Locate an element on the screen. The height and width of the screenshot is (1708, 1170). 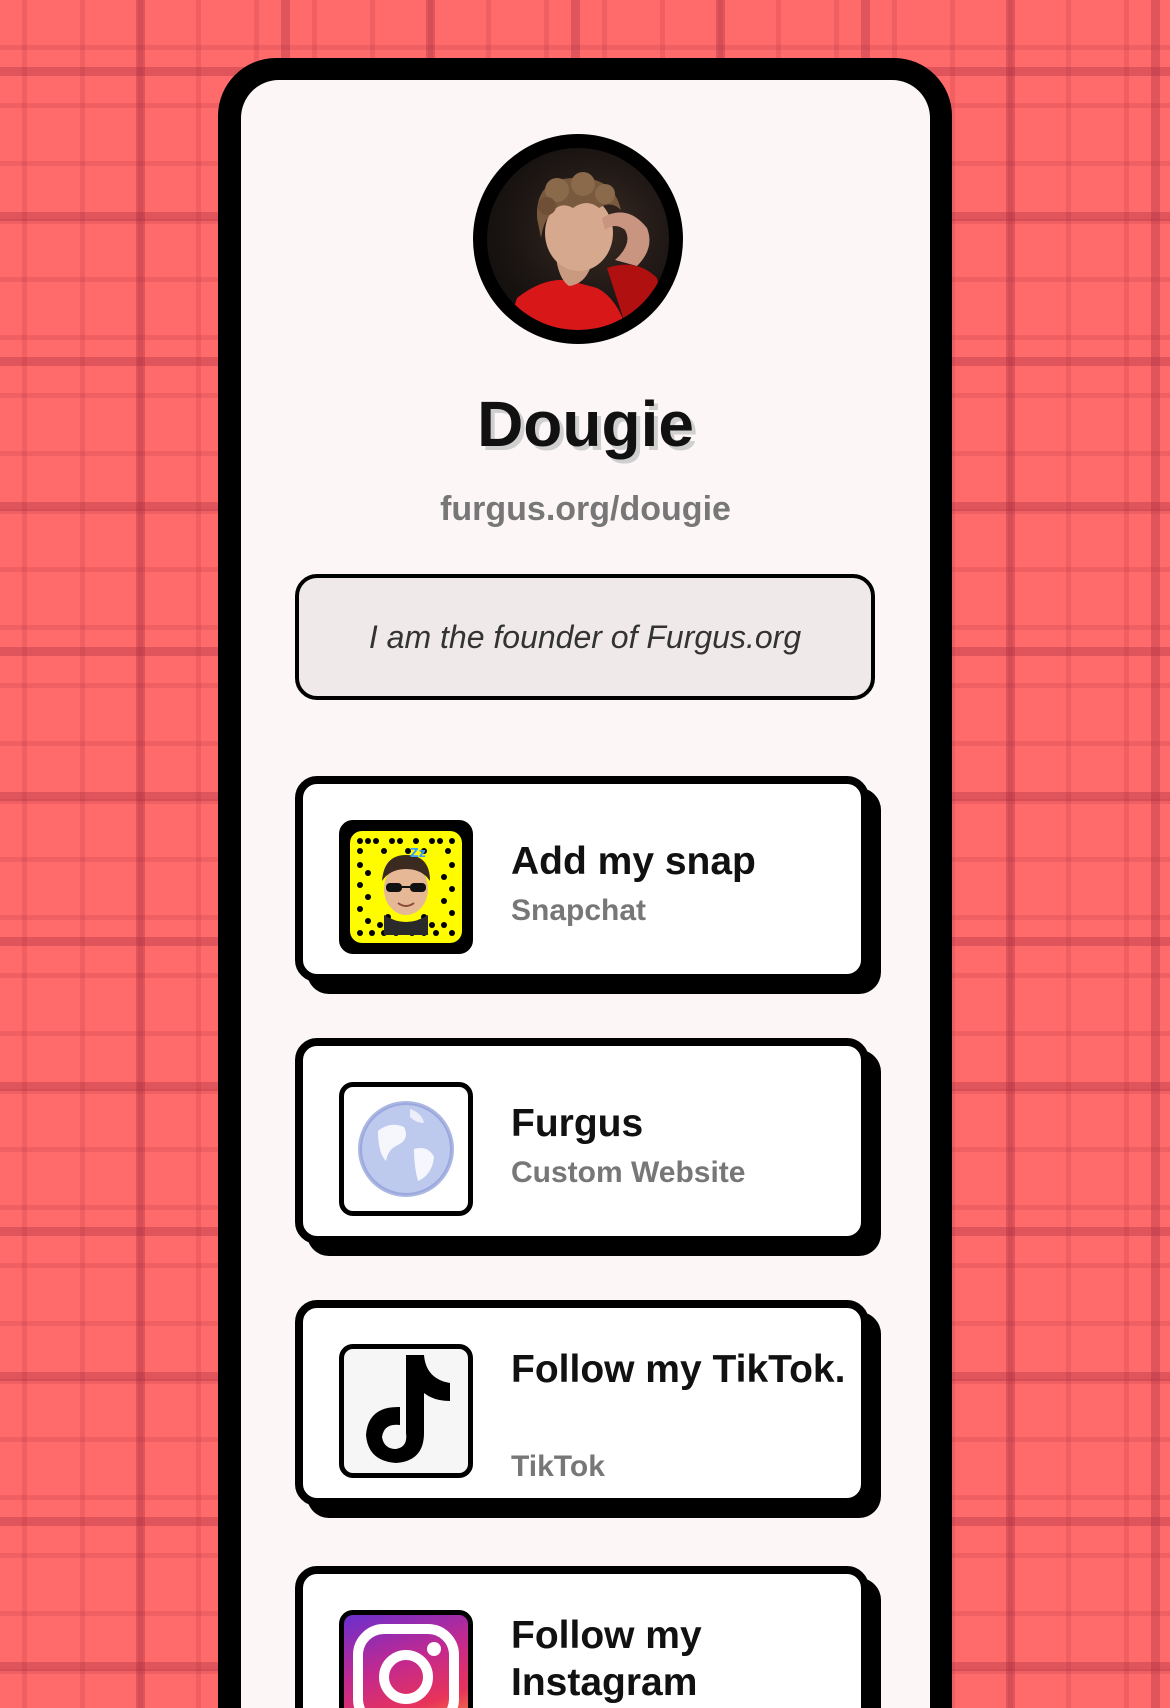
card-face: Follow my Instagram is located at coordinates (582, 1637).